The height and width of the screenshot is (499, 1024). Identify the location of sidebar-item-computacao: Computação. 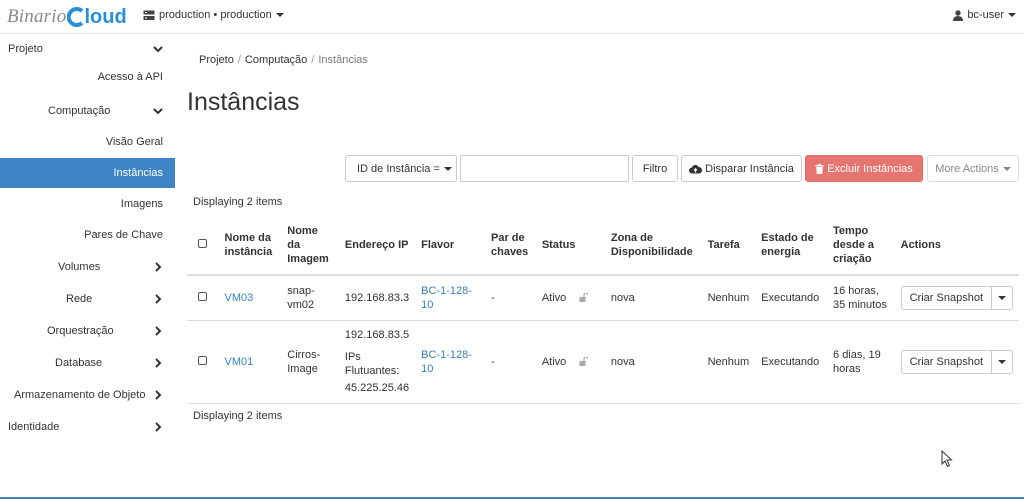
(87, 111).